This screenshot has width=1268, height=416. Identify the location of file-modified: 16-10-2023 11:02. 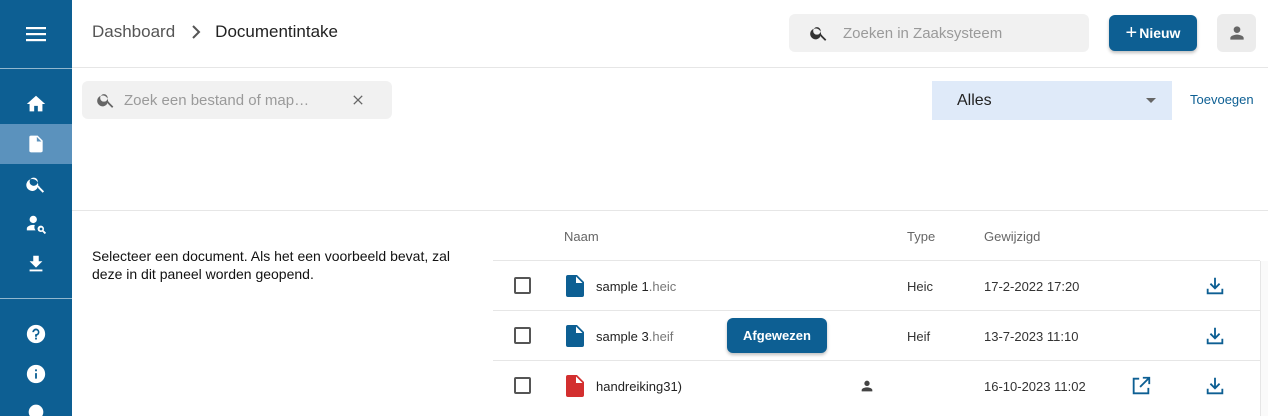
(1035, 386).